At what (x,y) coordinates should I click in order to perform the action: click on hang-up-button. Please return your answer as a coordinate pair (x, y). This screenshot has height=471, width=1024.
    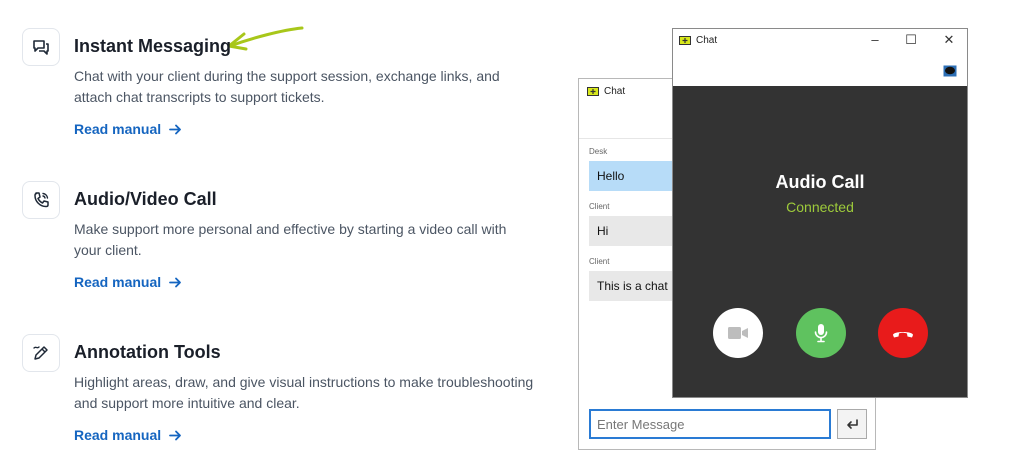
    Looking at the image, I should click on (903, 333).